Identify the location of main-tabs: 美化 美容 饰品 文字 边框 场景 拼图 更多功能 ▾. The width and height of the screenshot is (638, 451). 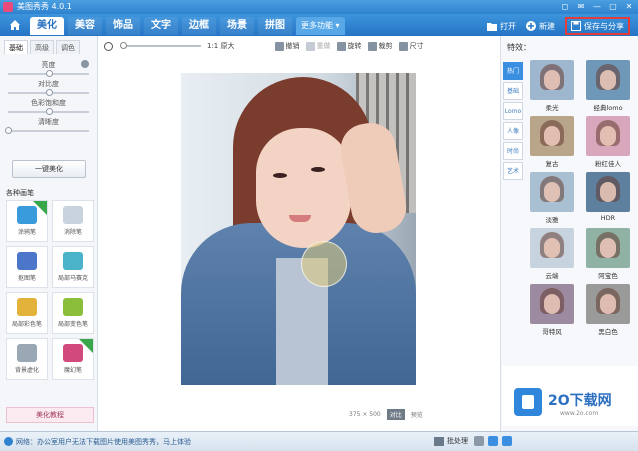
(187, 26).